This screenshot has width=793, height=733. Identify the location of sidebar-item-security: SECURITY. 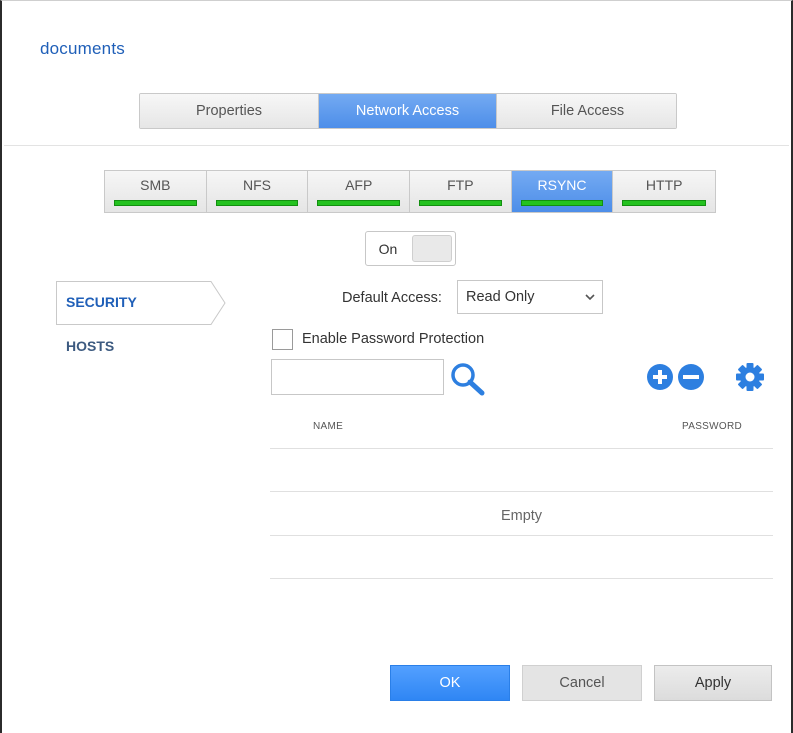
(141, 303).